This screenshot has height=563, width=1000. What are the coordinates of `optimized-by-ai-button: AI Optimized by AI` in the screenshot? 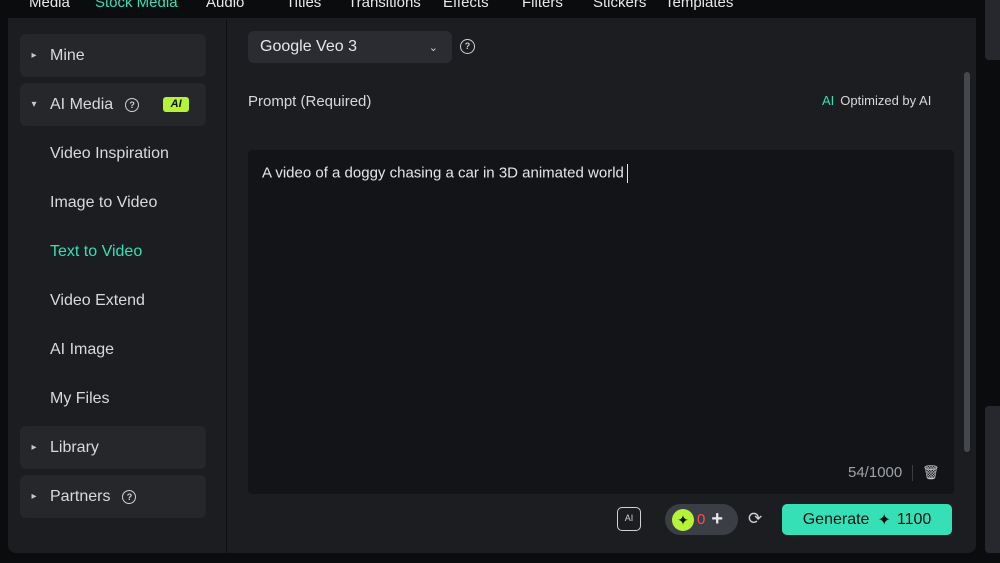 It's located at (876, 100).